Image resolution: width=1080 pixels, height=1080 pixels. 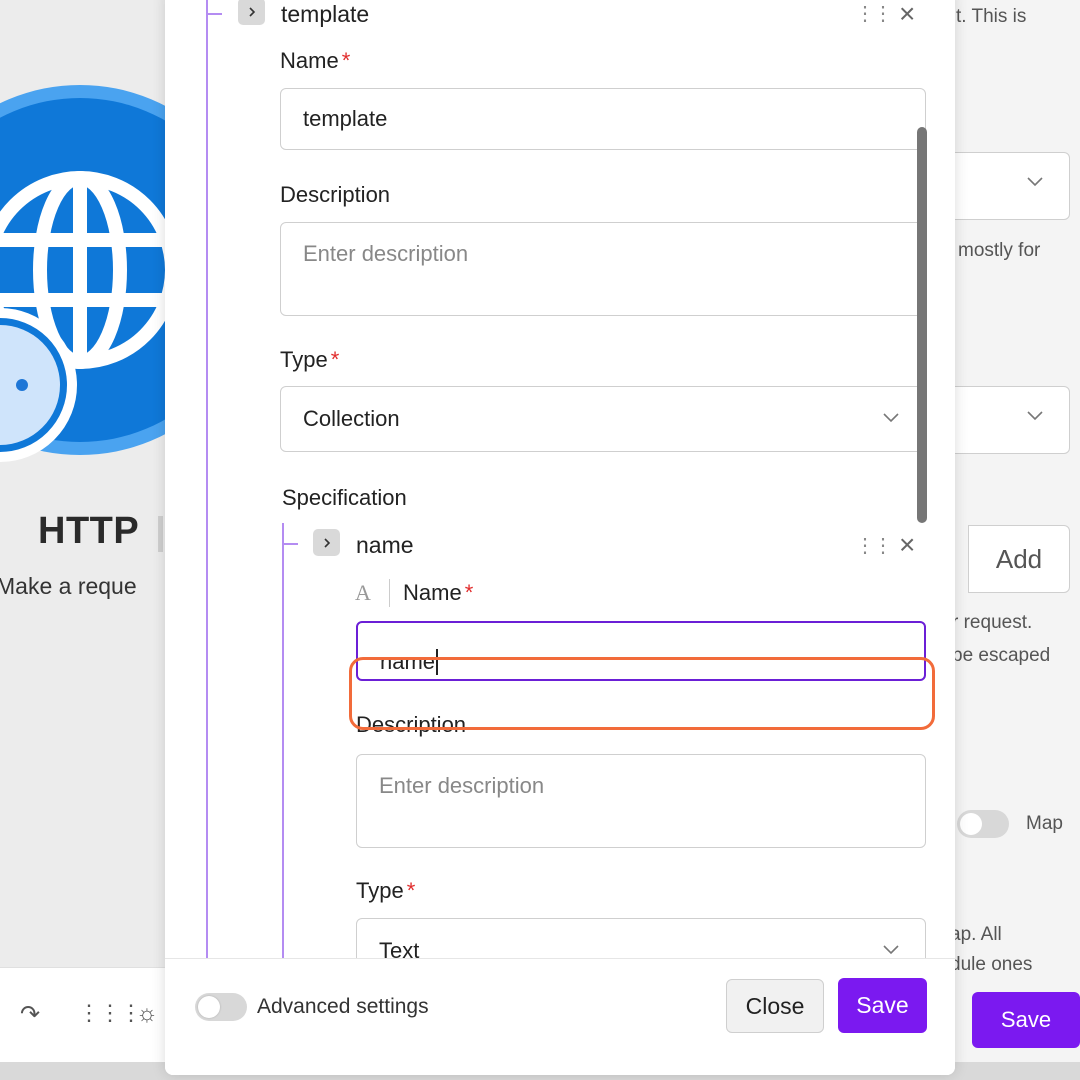 What do you see at coordinates (641, 938) in the screenshot?
I see `nested-type-select: Text` at bounding box center [641, 938].